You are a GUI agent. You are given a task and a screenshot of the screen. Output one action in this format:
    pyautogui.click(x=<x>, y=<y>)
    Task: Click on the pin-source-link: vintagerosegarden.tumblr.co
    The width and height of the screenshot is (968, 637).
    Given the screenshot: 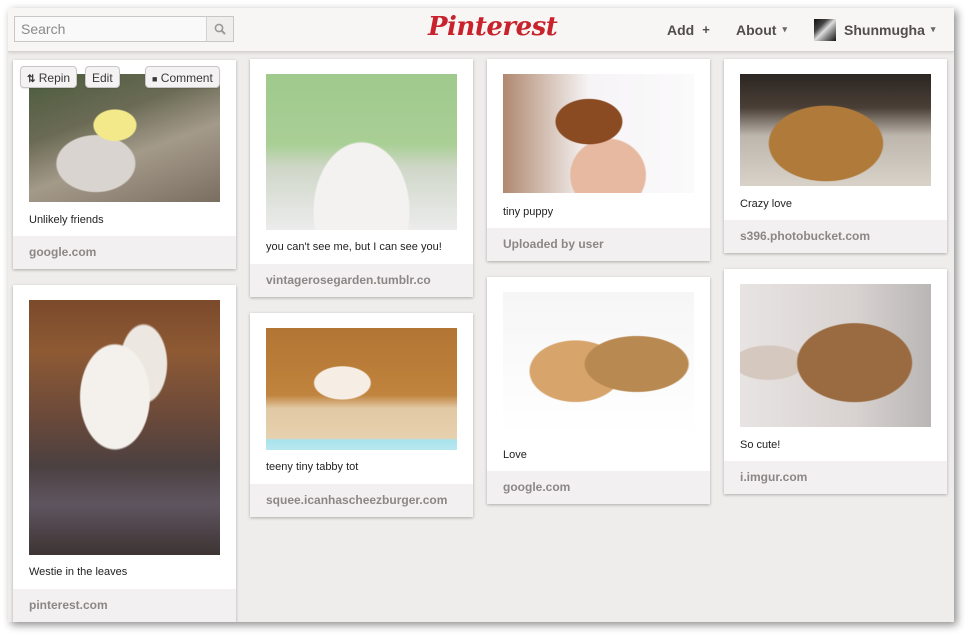 What is the action you would take?
    pyautogui.click(x=361, y=280)
    